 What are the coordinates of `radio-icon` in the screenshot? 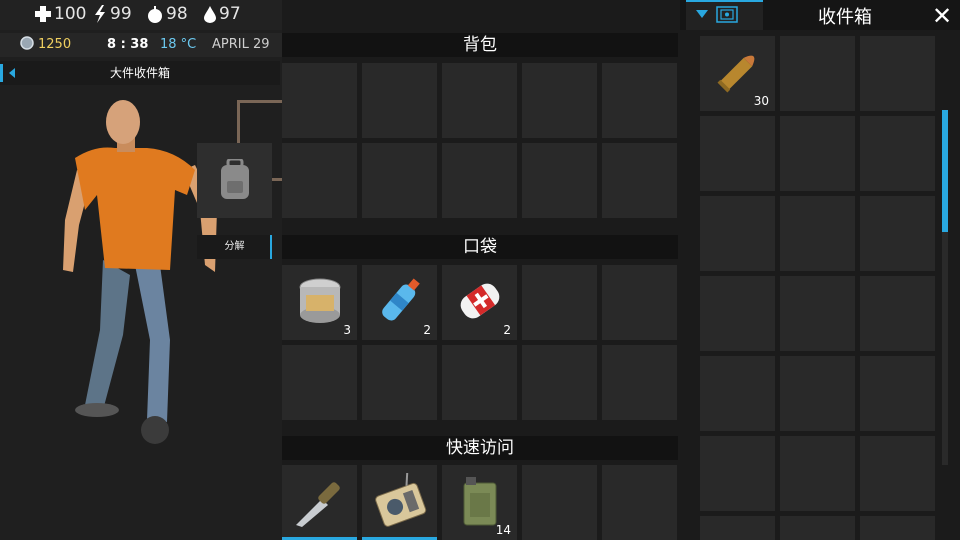 It's located at (401, 500).